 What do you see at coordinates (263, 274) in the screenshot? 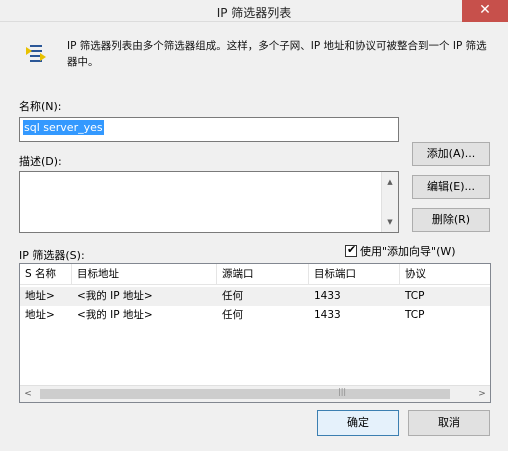
I see `column-header-source-port: 源端口` at bounding box center [263, 274].